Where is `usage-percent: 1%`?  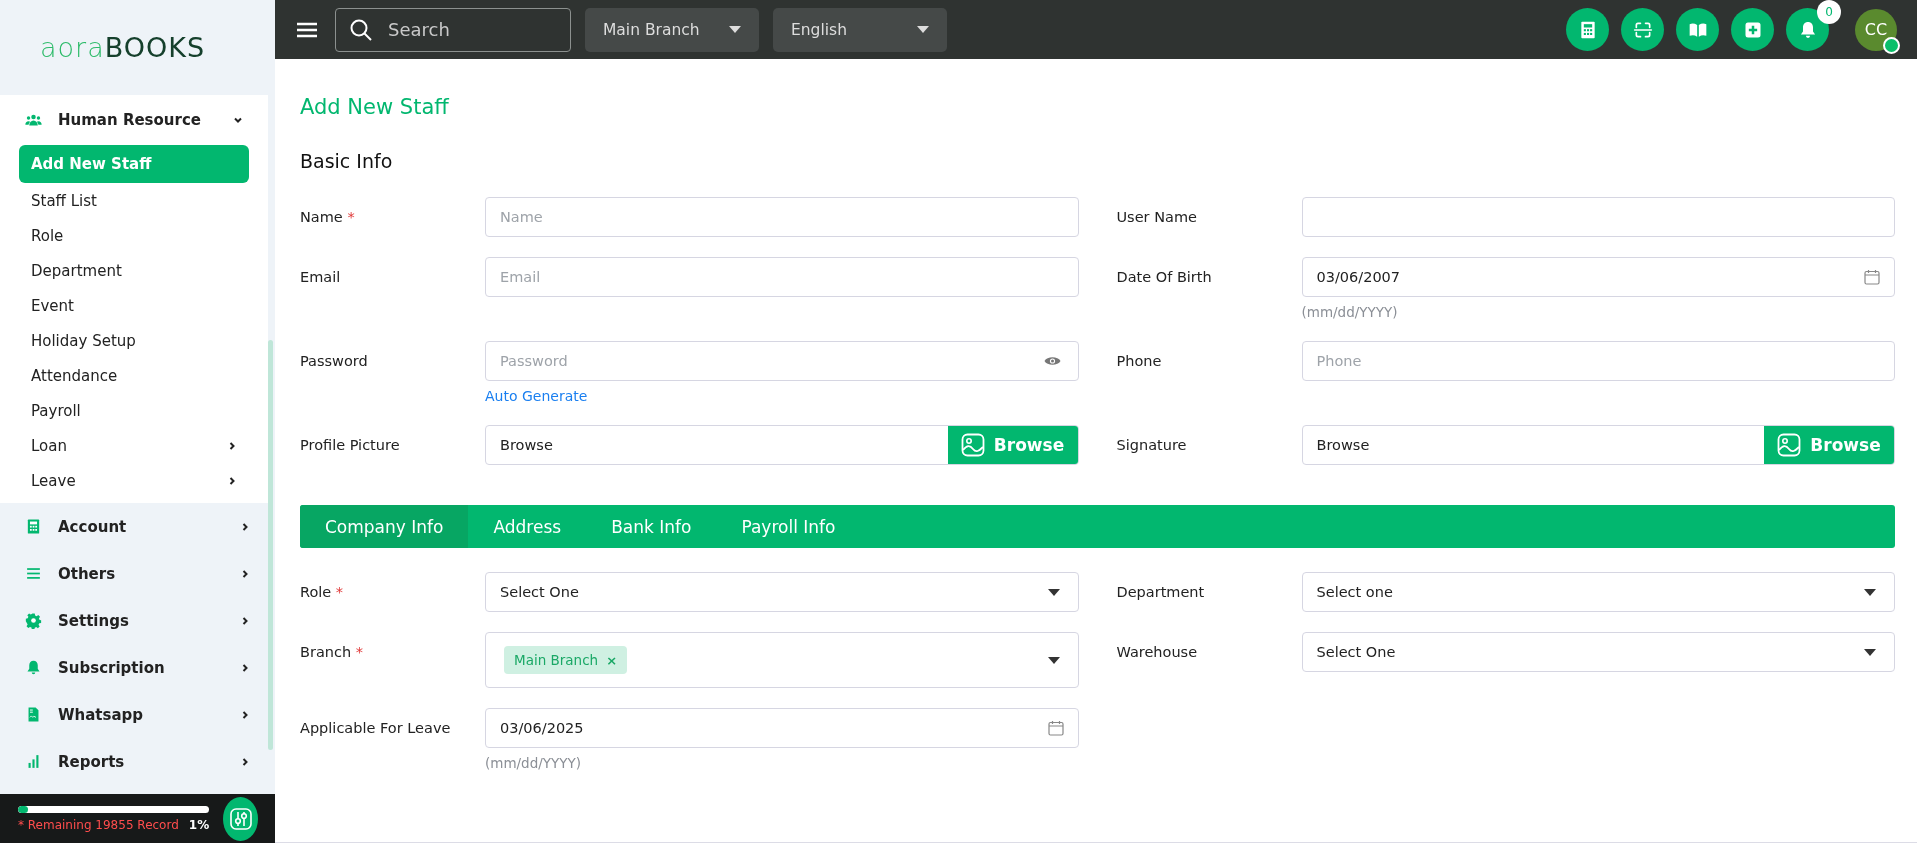
usage-percent: 1% is located at coordinates (199, 824).